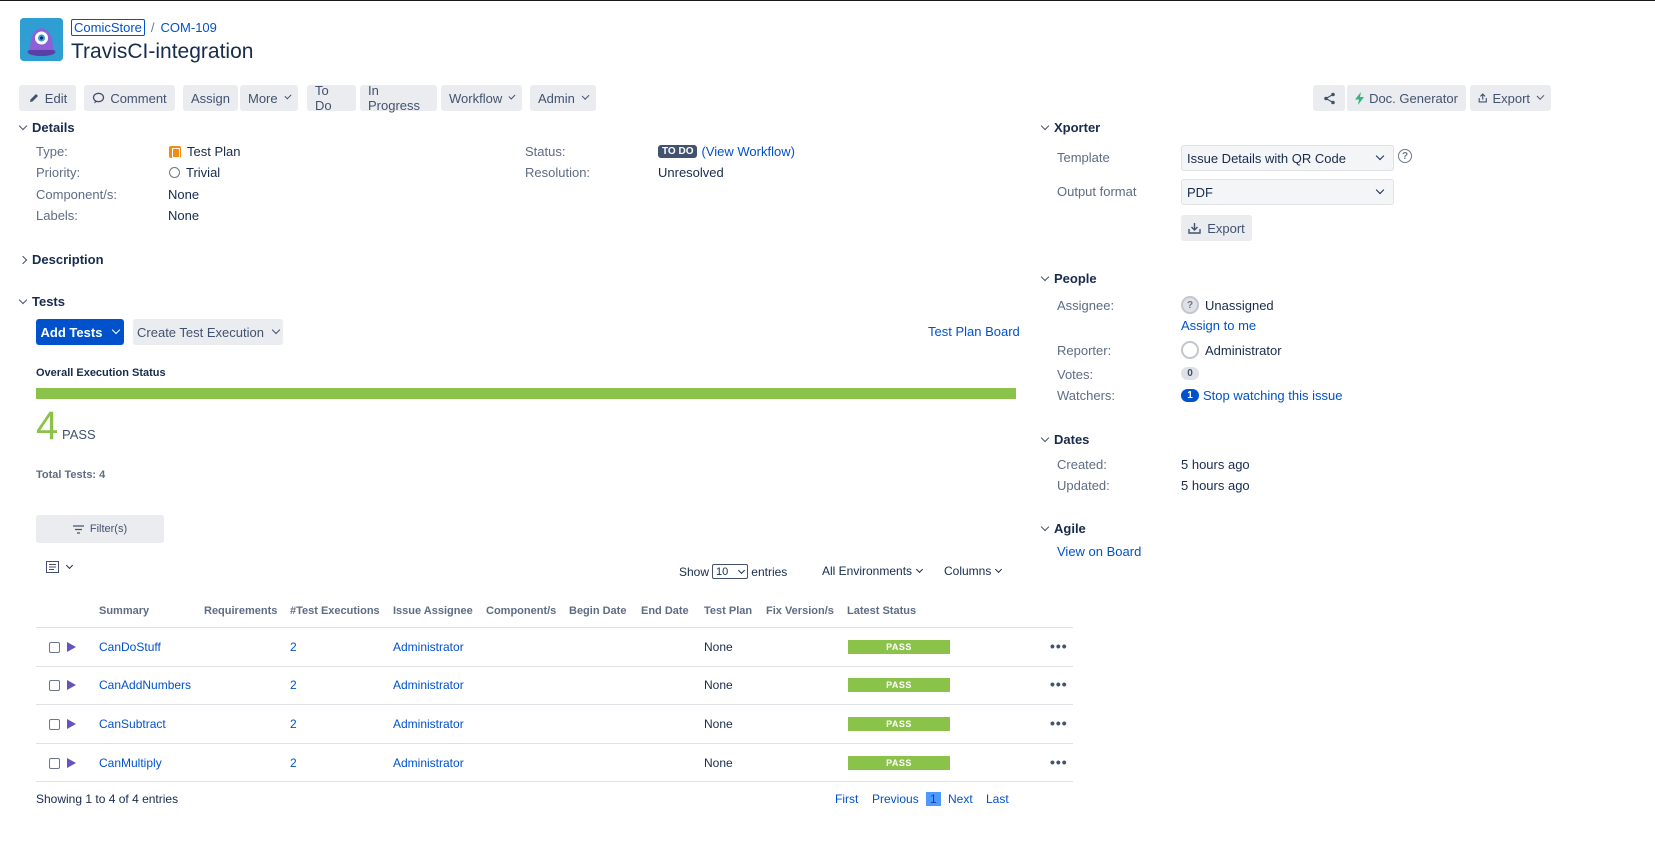 This screenshot has height=868, width=1655. Describe the element at coordinates (1406, 98) in the screenshot. I see `doc-generator-button: Doc. Generator` at that location.